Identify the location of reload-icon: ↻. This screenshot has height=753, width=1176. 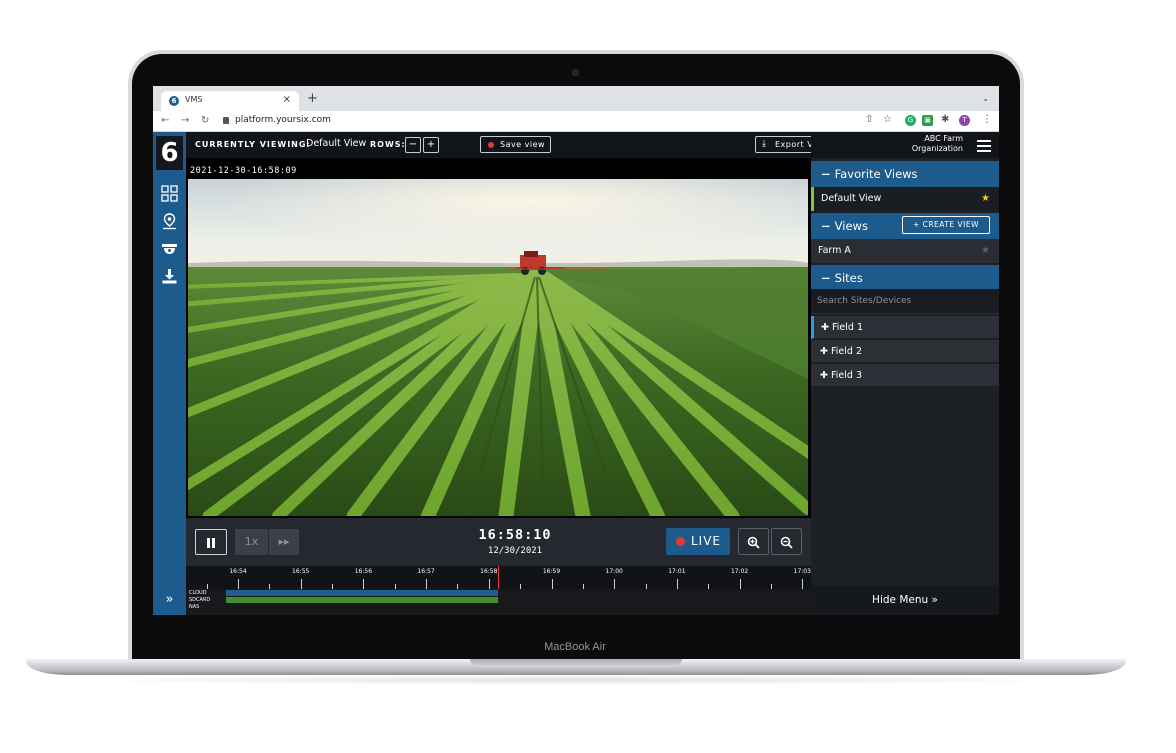
(205, 120).